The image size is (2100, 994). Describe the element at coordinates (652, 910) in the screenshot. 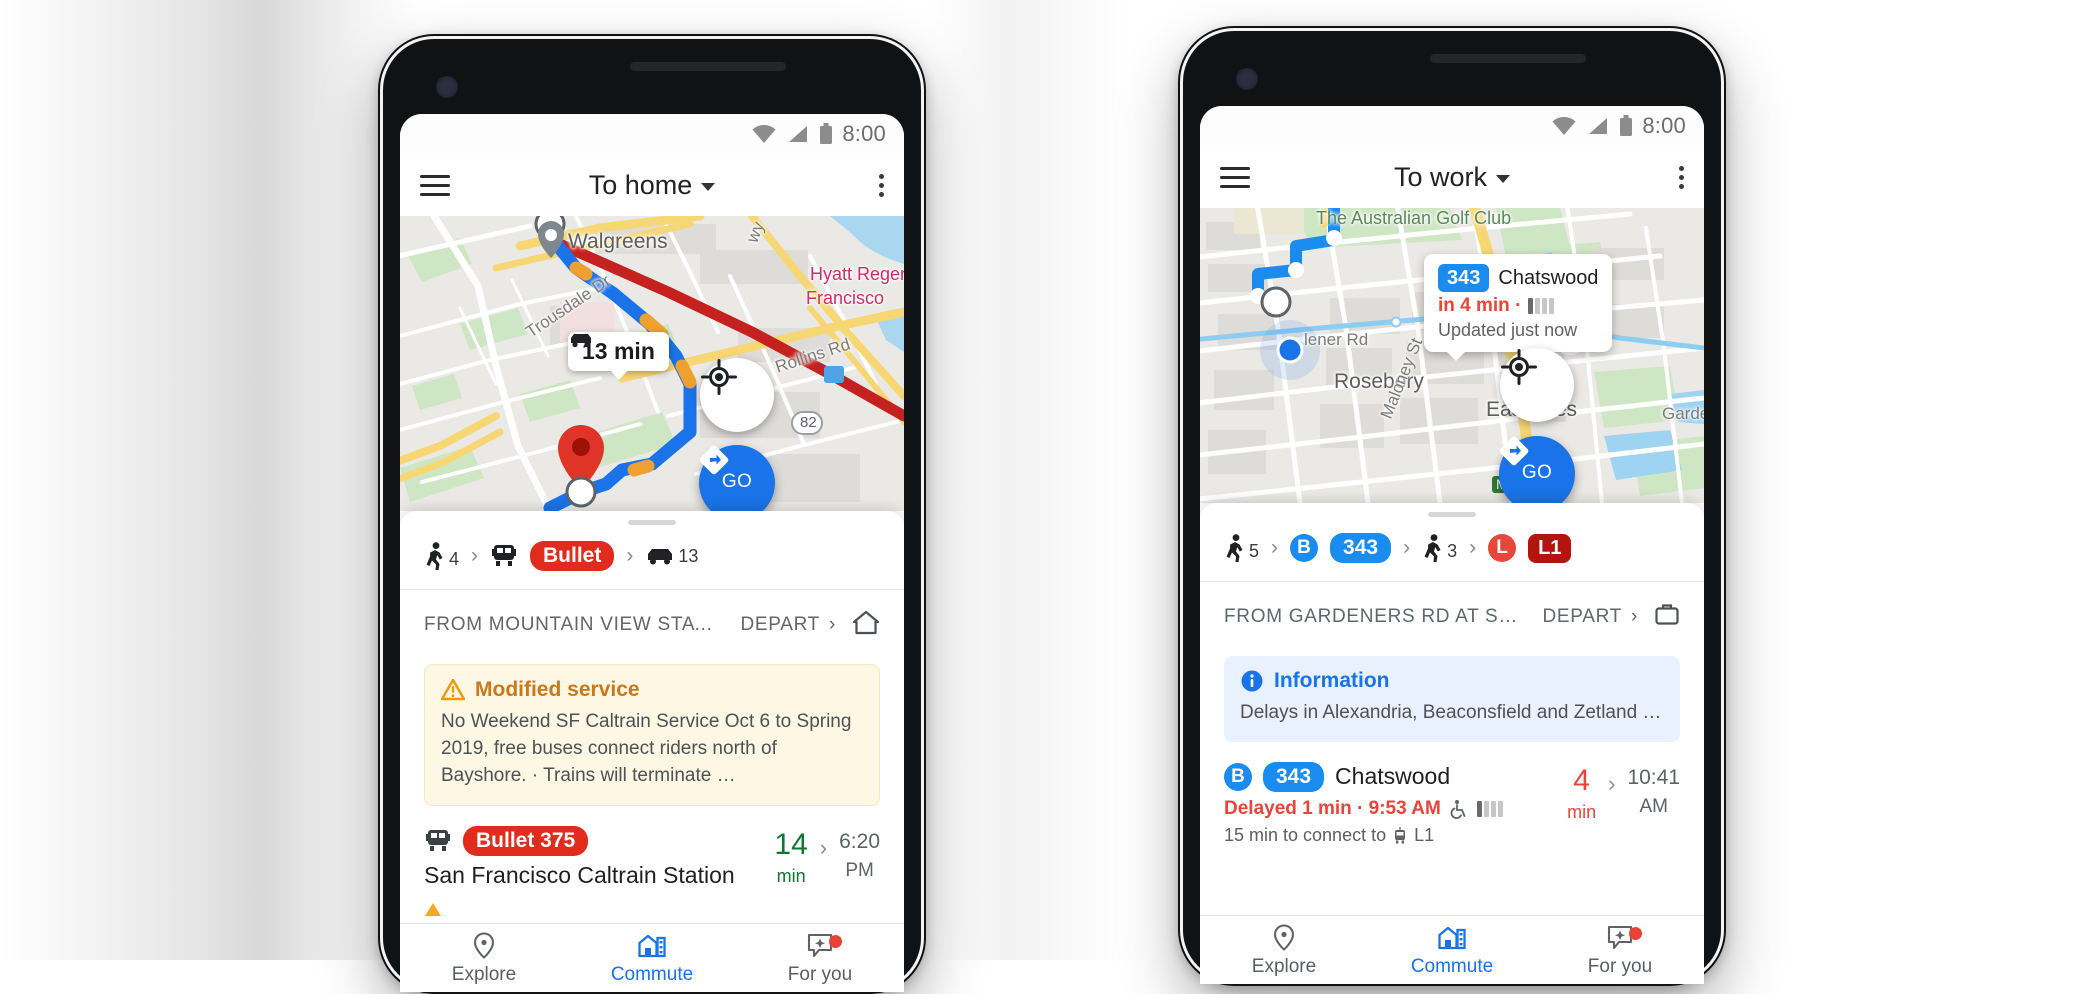

I see `sheet-scroll-spacer` at that location.